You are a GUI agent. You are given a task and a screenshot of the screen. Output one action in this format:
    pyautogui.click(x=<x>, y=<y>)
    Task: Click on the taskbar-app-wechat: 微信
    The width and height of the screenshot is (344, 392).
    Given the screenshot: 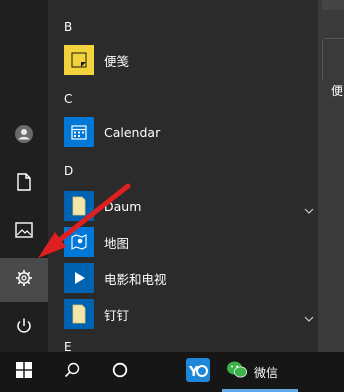 What is the action you would take?
    pyautogui.click(x=260, y=372)
    